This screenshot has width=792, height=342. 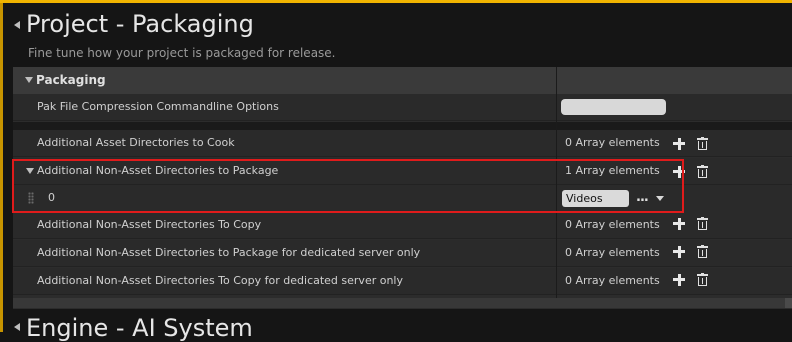 I want to click on array-count: 1 Array elements, so click(x=612, y=170).